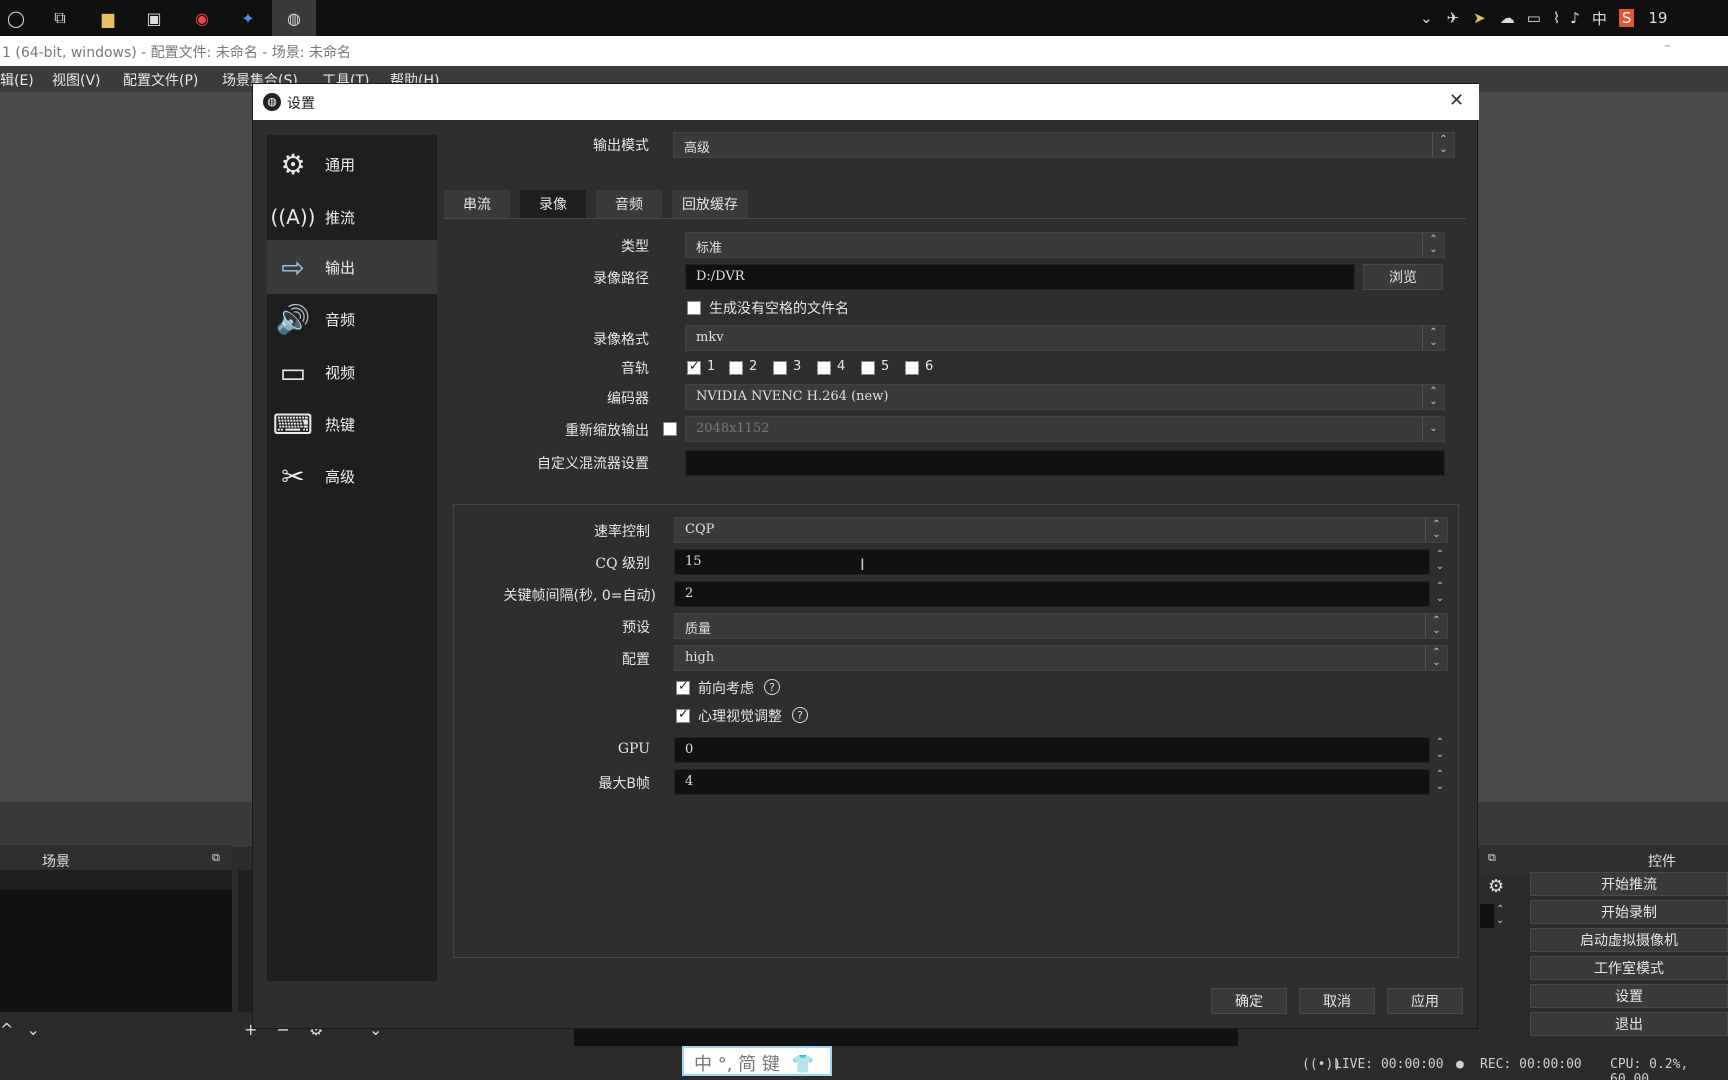 The height and width of the screenshot is (1080, 1728). What do you see at coordinates (1425, 1001) in the screenshot?
I see `apply-button: 应用` at bounding box center [1425, 1001].